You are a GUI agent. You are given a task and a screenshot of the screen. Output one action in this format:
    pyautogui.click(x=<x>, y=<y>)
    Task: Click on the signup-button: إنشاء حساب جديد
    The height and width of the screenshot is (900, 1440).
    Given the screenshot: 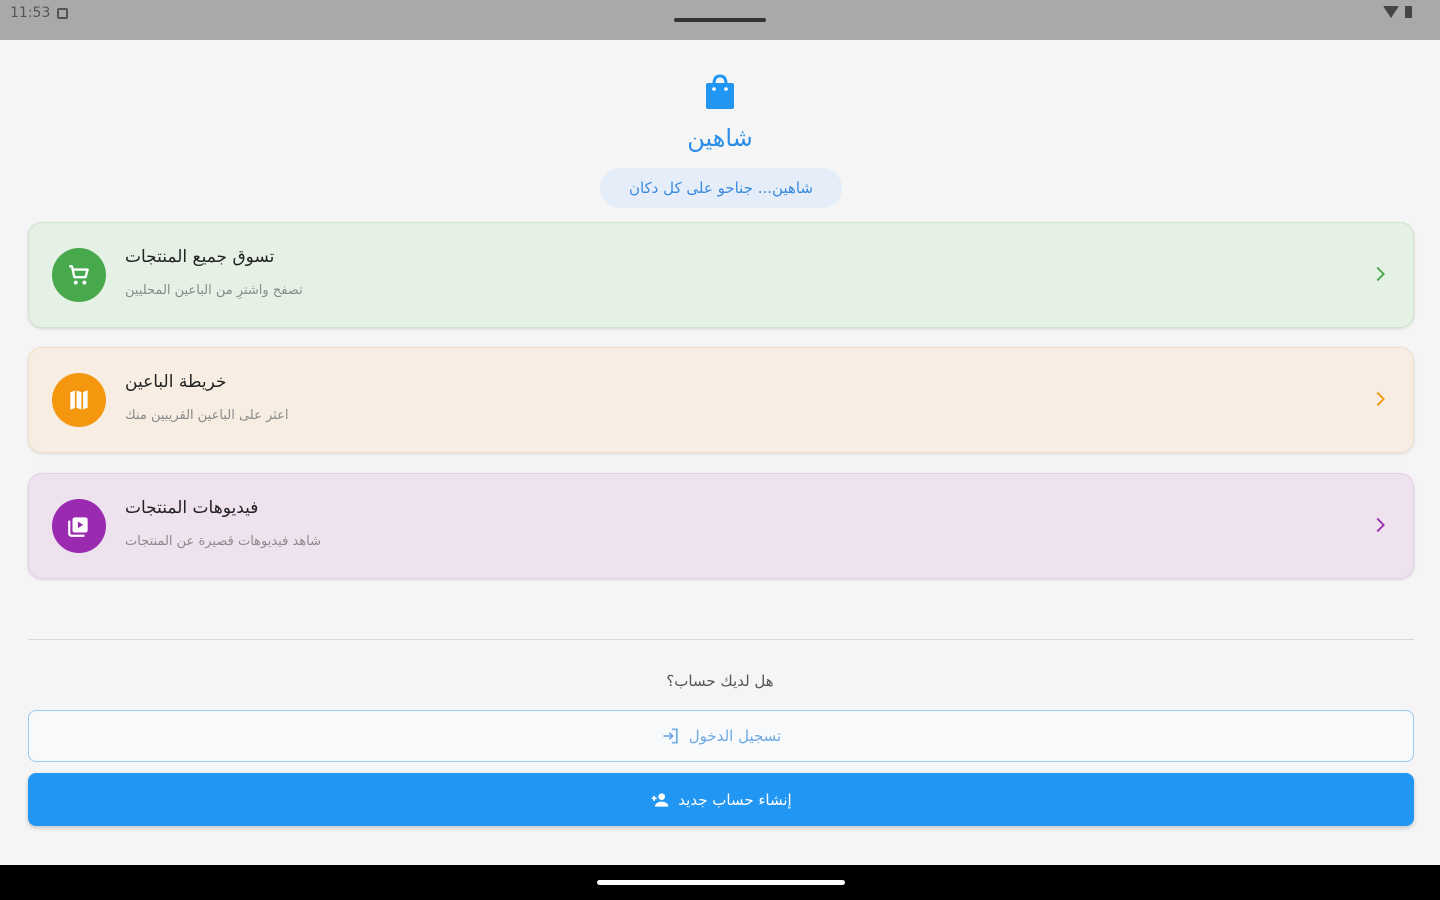 What is the action you would take?
    pyautogui.click(x=721, y=799)
    